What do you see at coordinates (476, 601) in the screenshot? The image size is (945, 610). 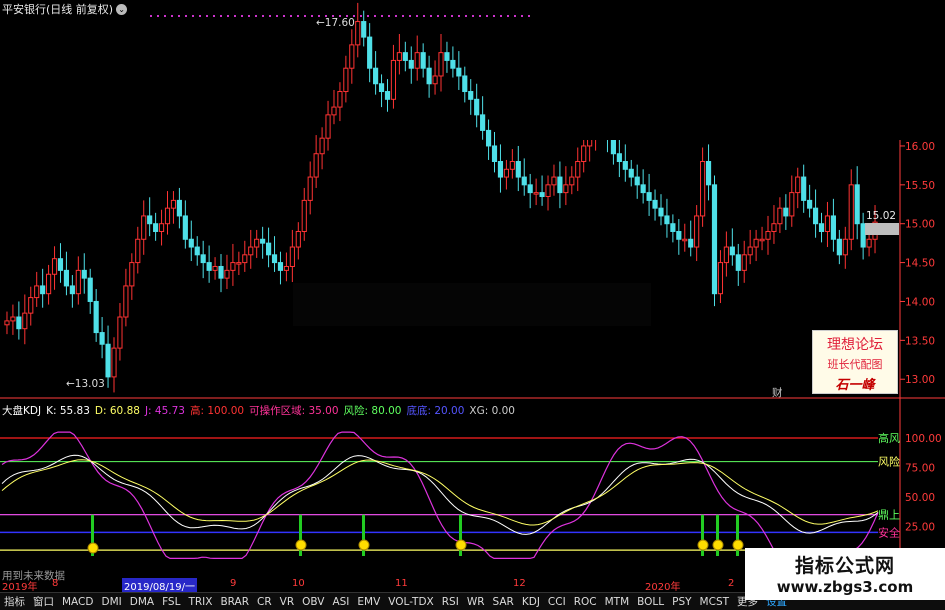 I see `tab-wr: WR` at bounding box center [476, 601].